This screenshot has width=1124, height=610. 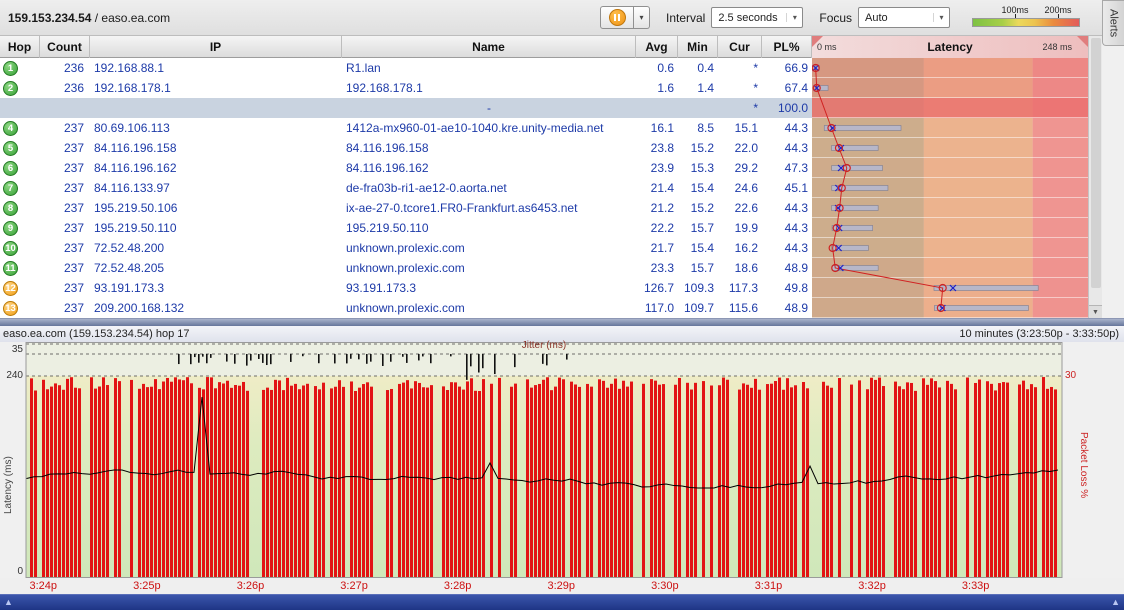 What do you see at coordinates (387, 168) in the screenshot?
I see `name-cell: 84.116.196.162` at bounding box center [387, 168].